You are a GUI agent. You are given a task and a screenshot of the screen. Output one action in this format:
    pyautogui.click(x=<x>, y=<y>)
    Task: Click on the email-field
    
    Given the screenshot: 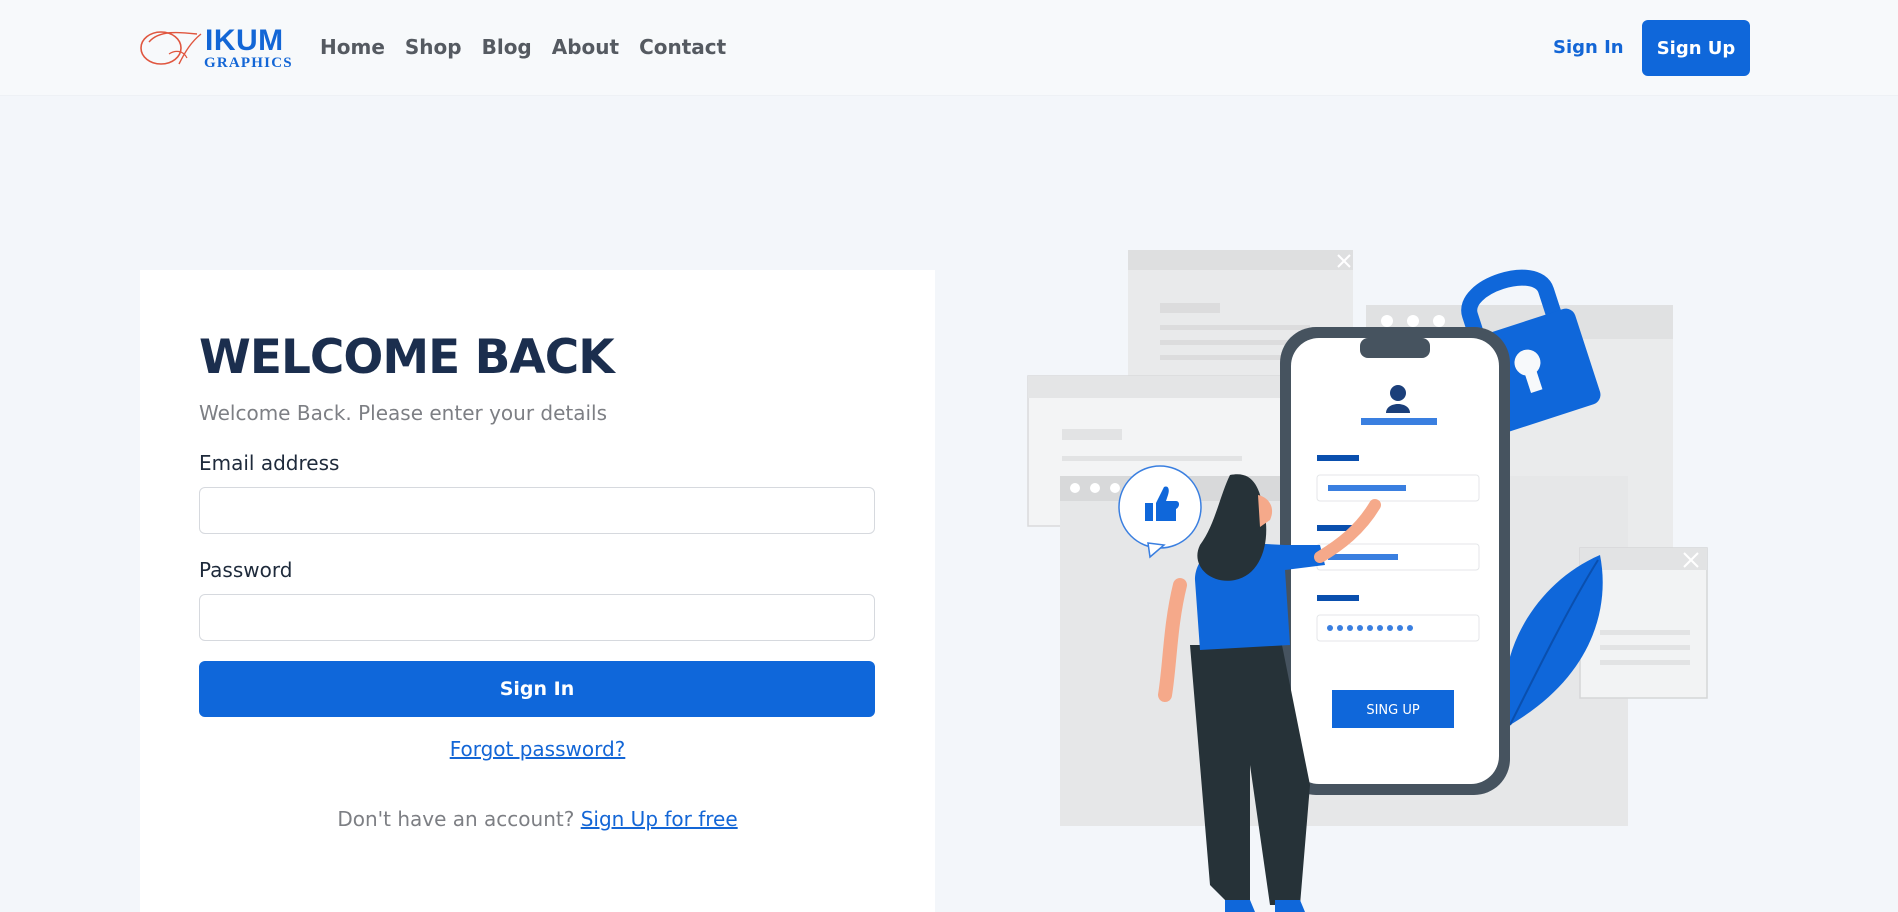 What is the action you would take?
    pyautogui.click(x=537, y=510)
    